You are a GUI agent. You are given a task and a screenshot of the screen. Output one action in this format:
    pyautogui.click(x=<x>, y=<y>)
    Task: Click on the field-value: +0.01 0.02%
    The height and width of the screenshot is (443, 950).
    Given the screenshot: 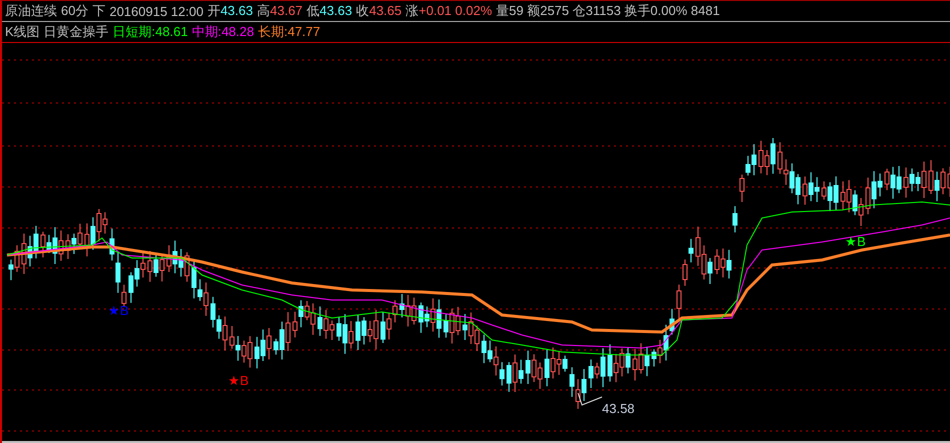 What is the action you would take?
    pyautogui.click(x=455, y=10)
    